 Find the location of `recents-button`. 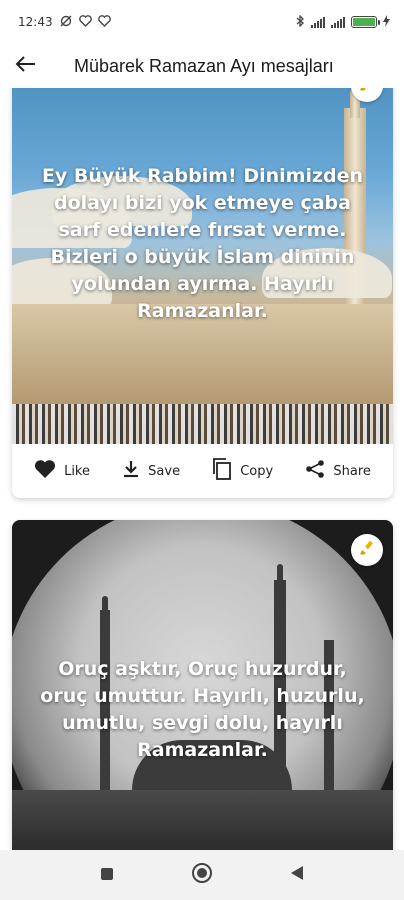

recents-button is located at coordinates (107, 875).